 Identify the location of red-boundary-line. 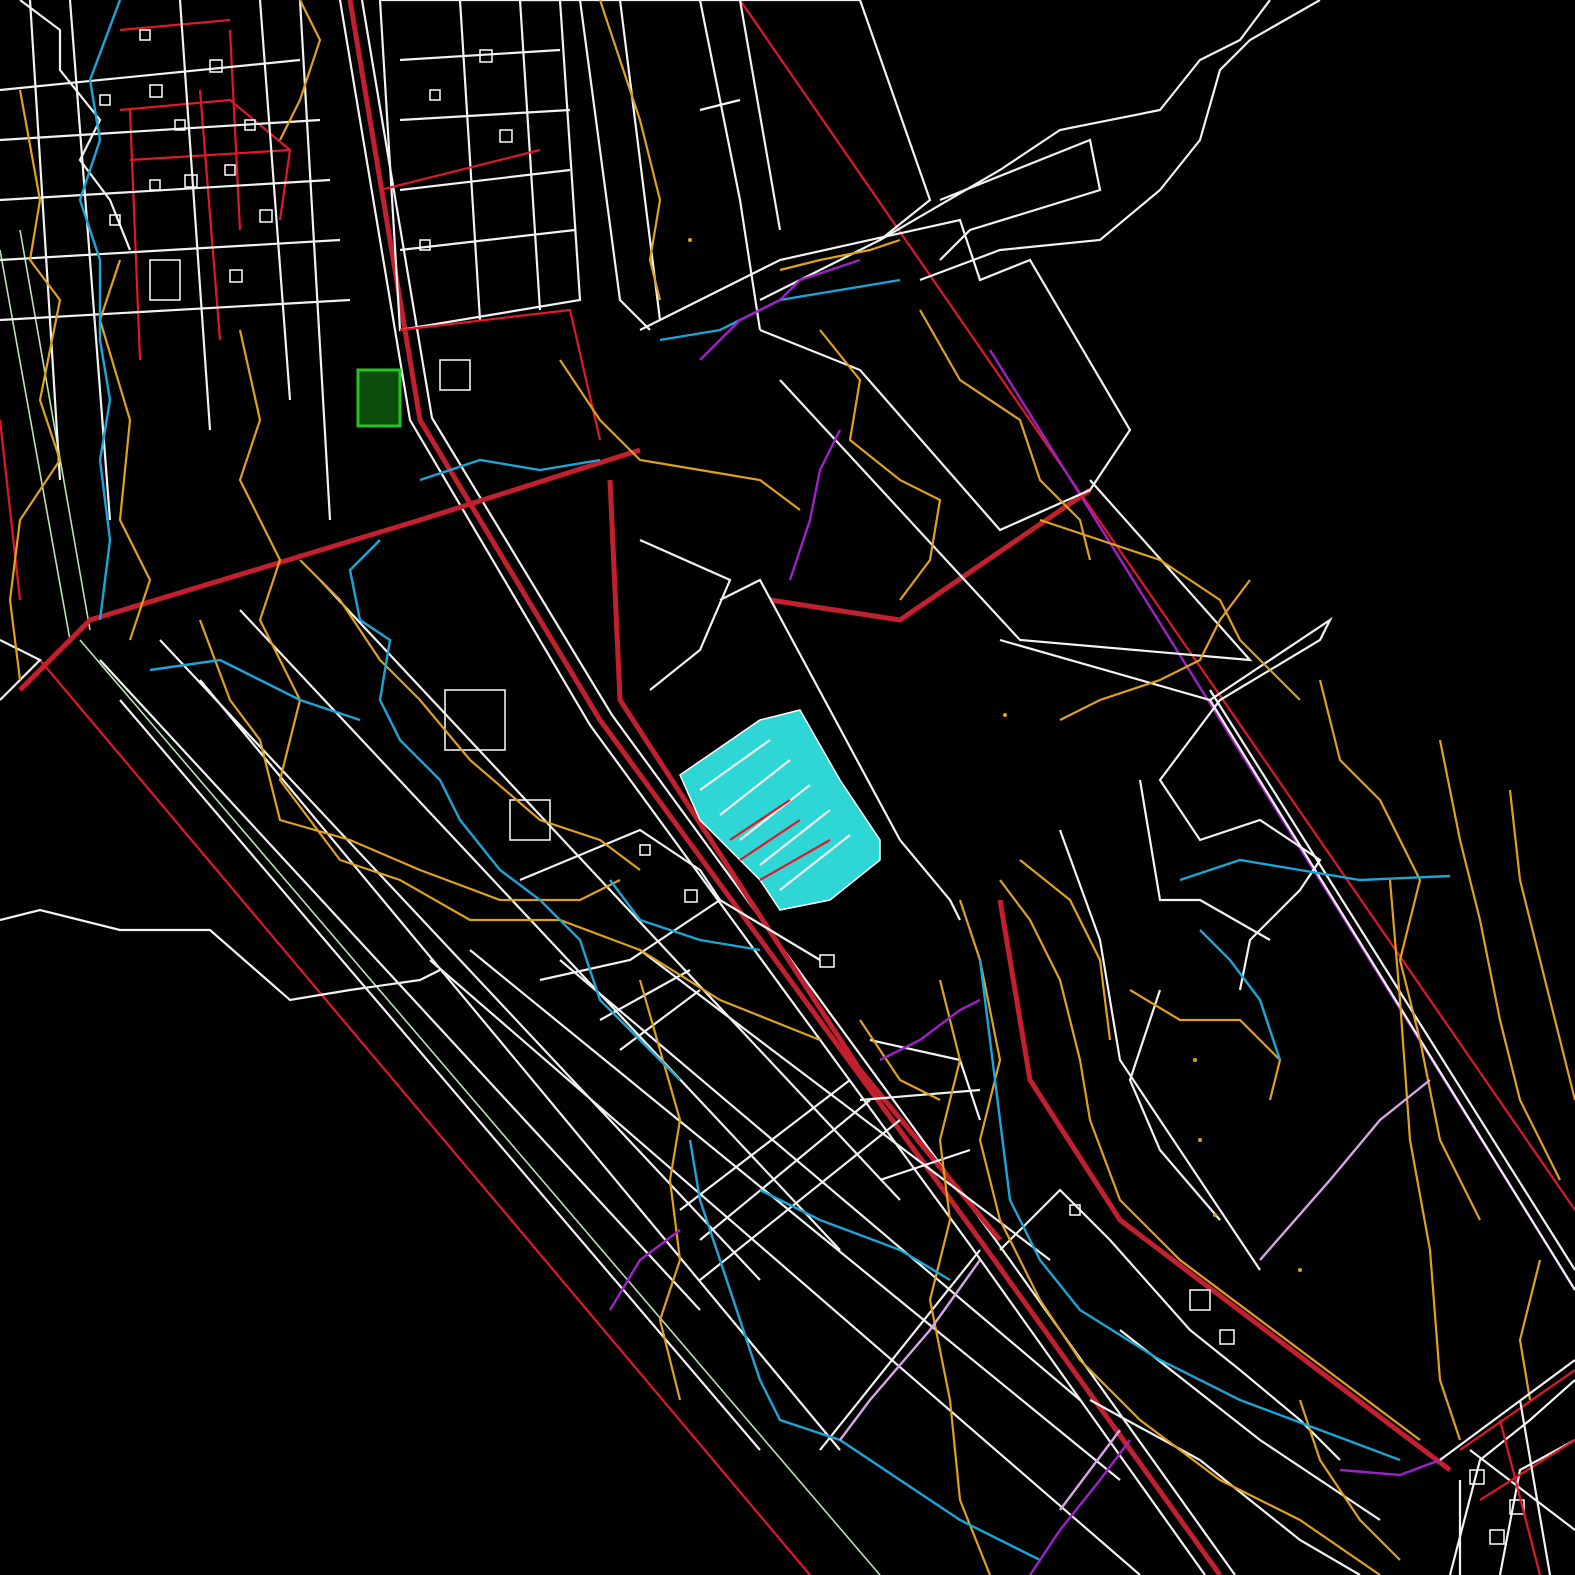
(11, 510).